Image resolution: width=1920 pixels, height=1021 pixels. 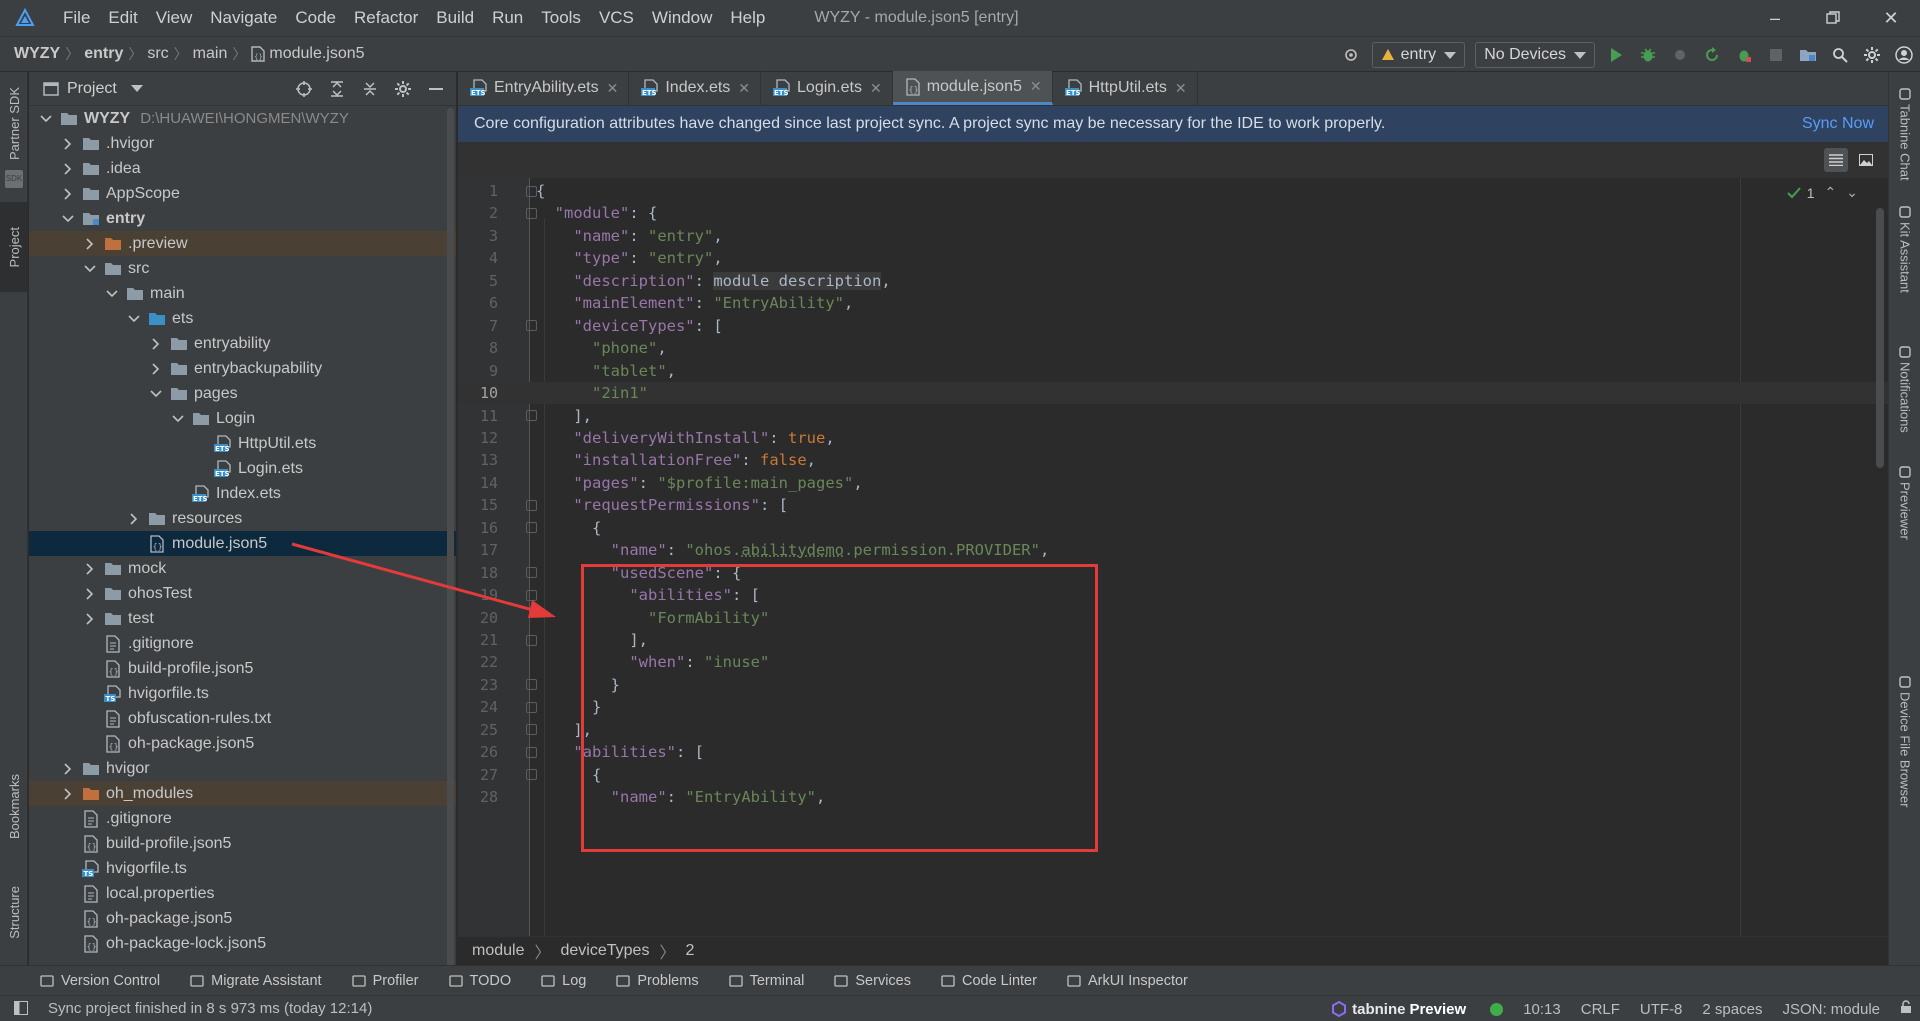 I want to click on tree-item: ets, so click(x=242, y=318).